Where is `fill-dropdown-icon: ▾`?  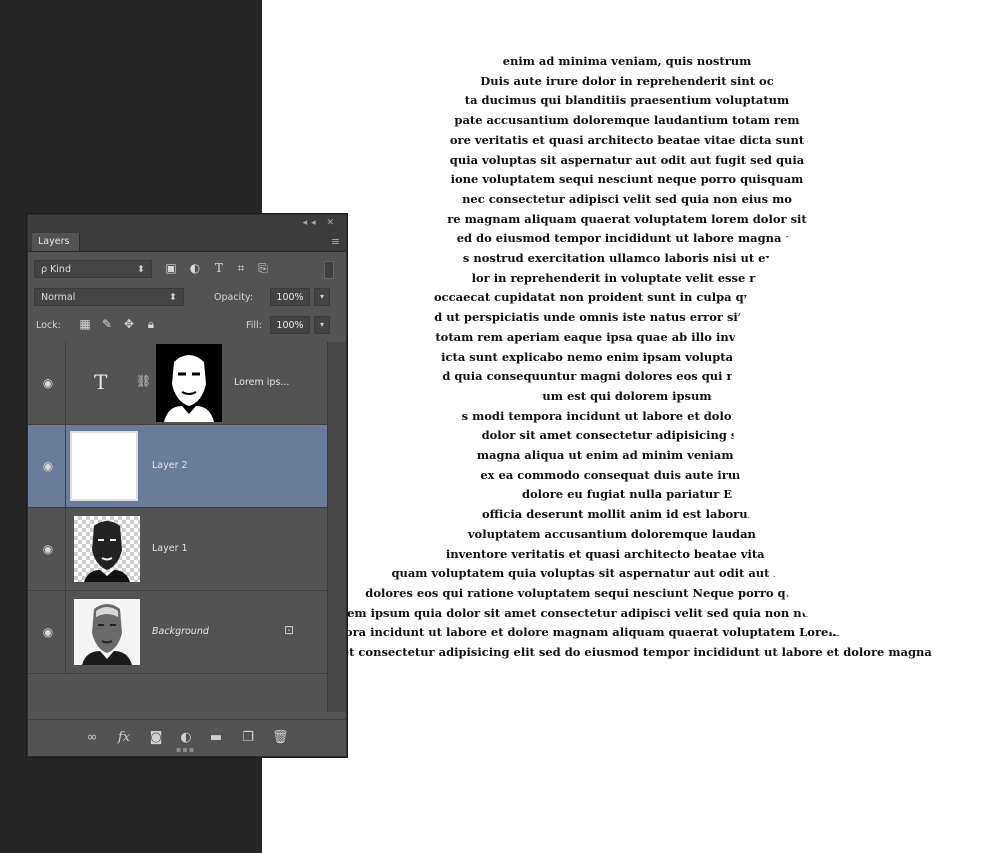 fill-dropdown-icon: ▾ is located at coordinates (322, 325).